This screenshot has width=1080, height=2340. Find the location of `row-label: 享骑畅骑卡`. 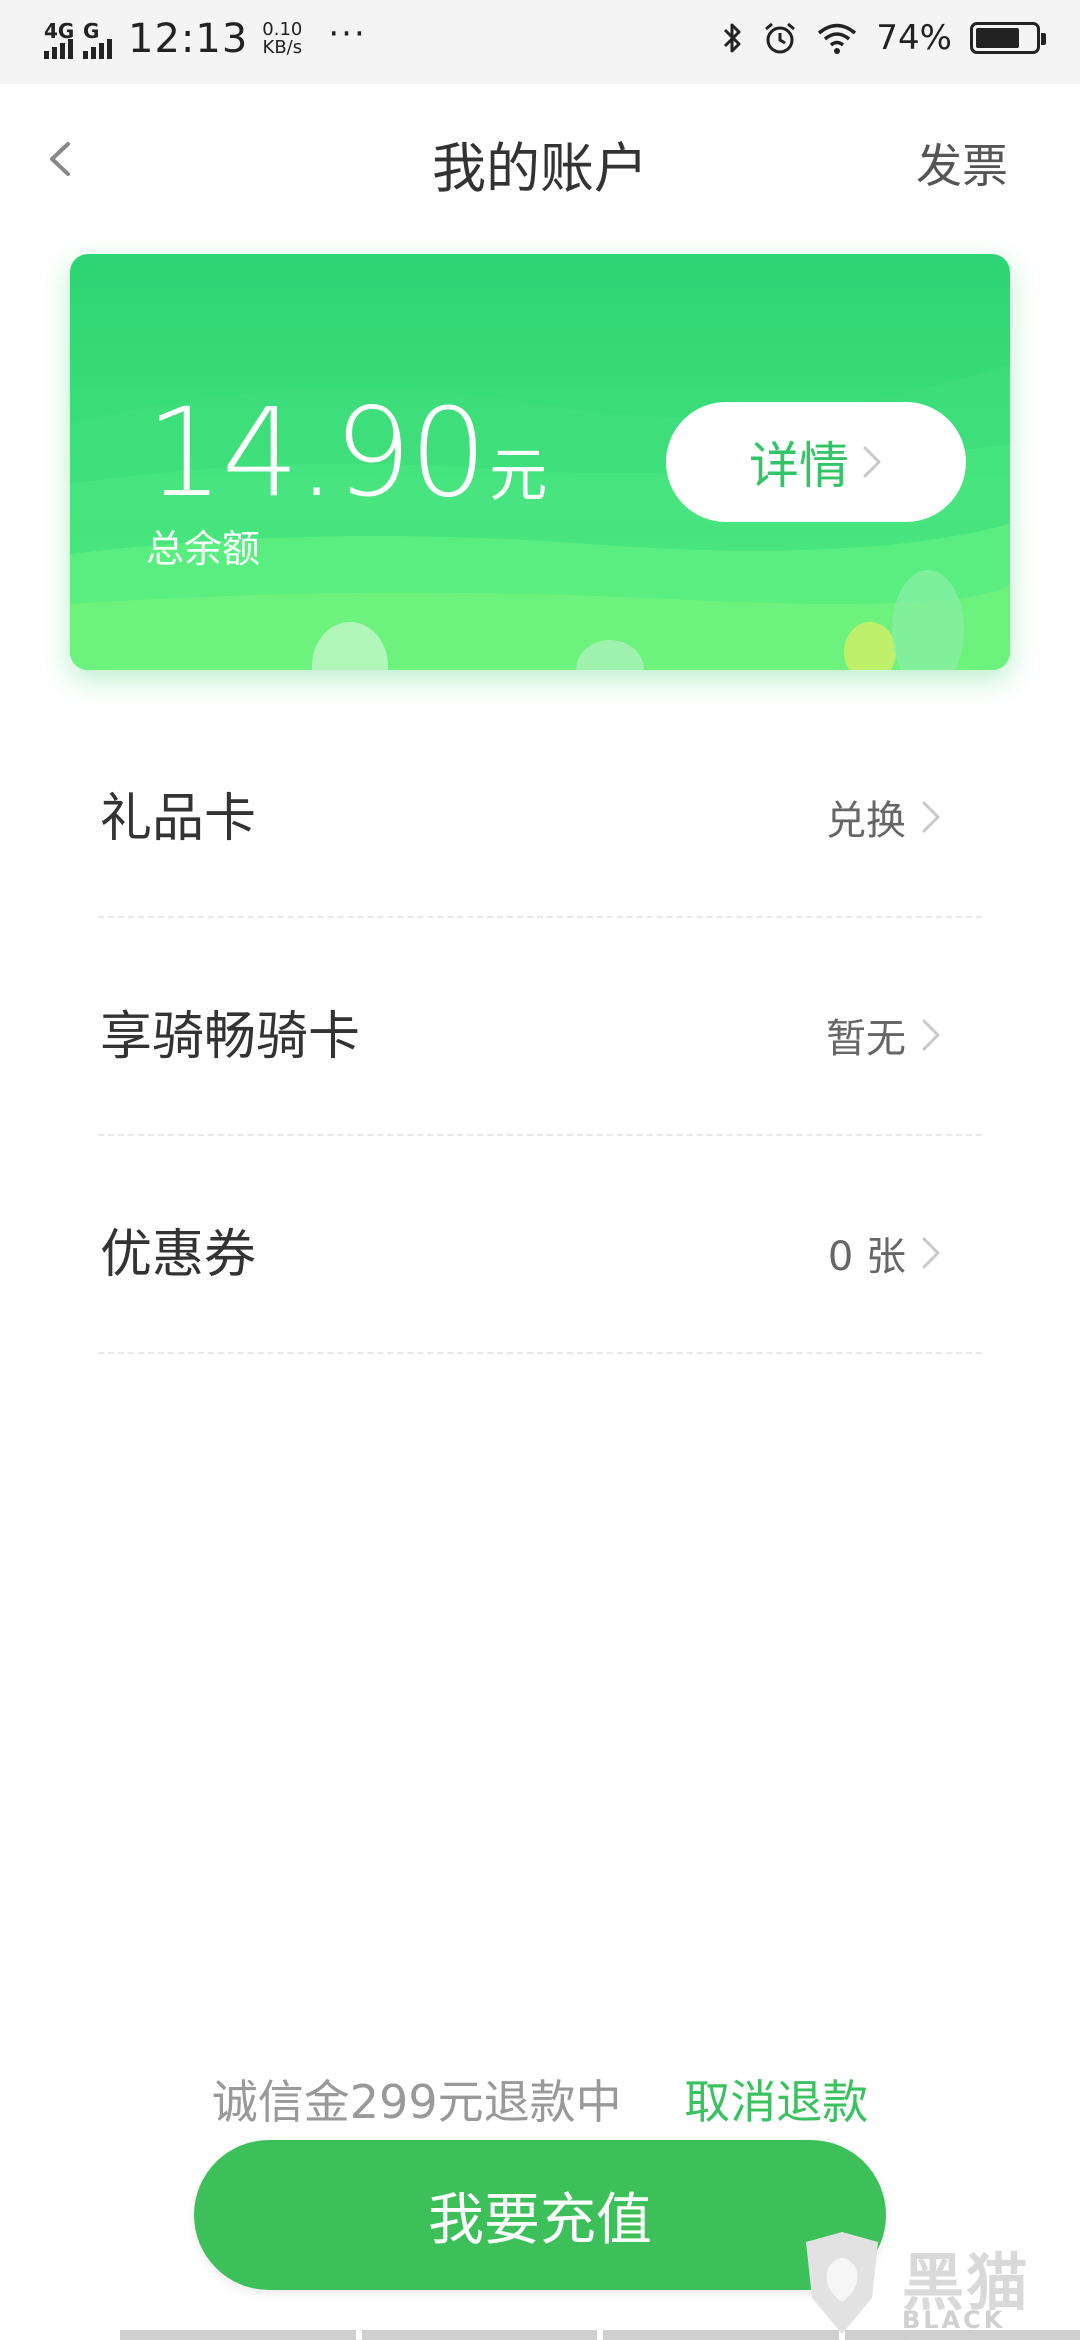

row-label: 享骑畅骑卡 is located at coordinates (230, 1037).